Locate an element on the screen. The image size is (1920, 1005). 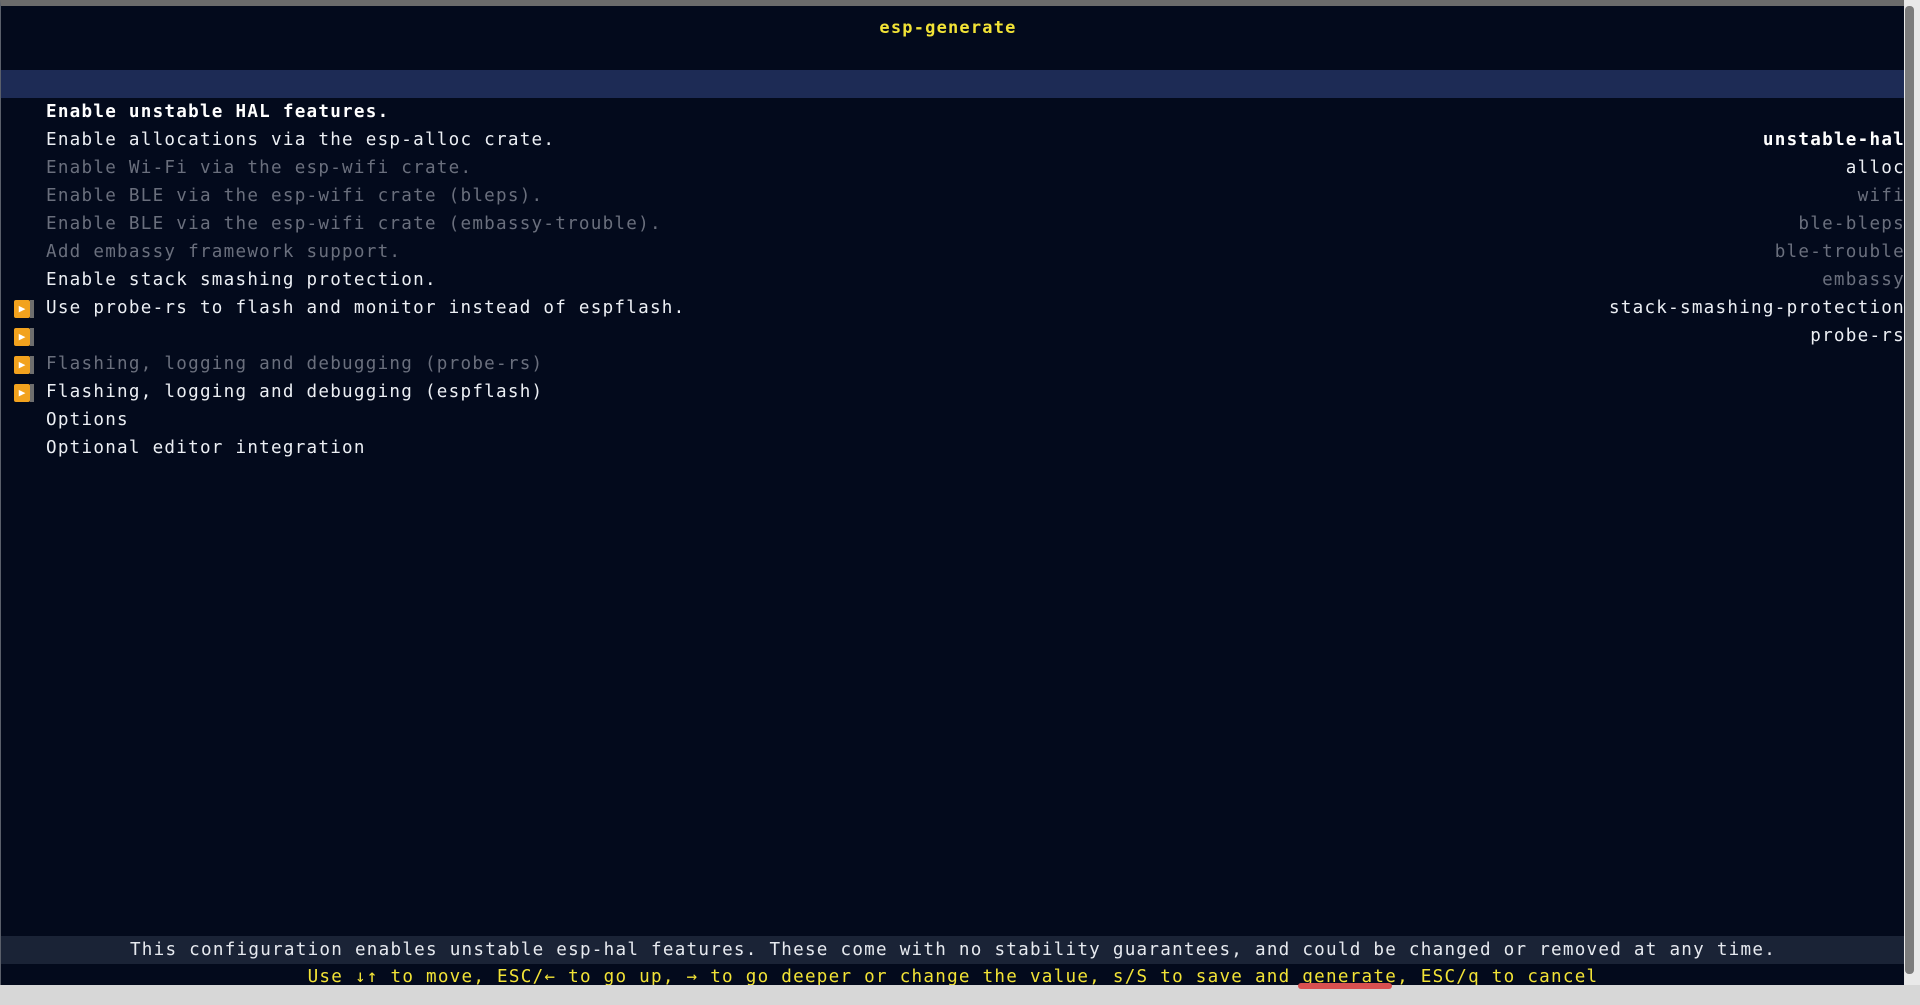
menu-item-embassy: Add embassy framework support. embassy is located at coordinates (953, 250).